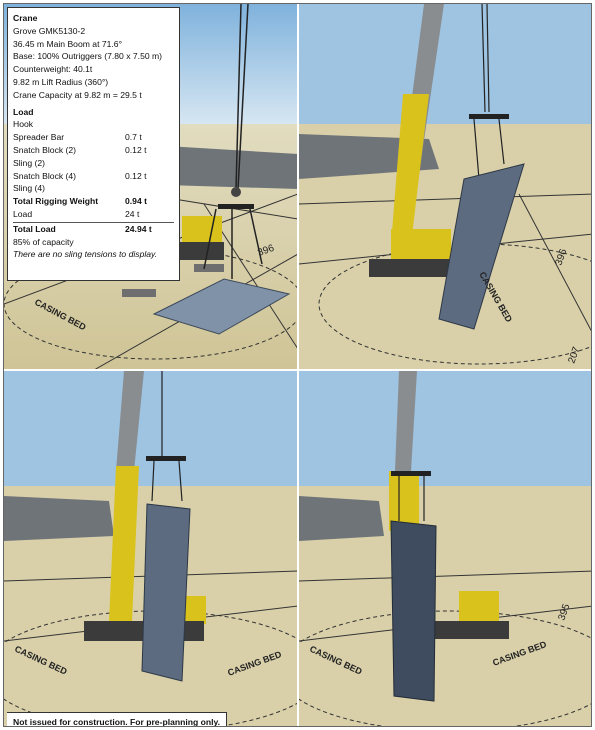 This screenshot has width=595, height=730. I want to click on panel-divider-vertical, so click(298, 365).